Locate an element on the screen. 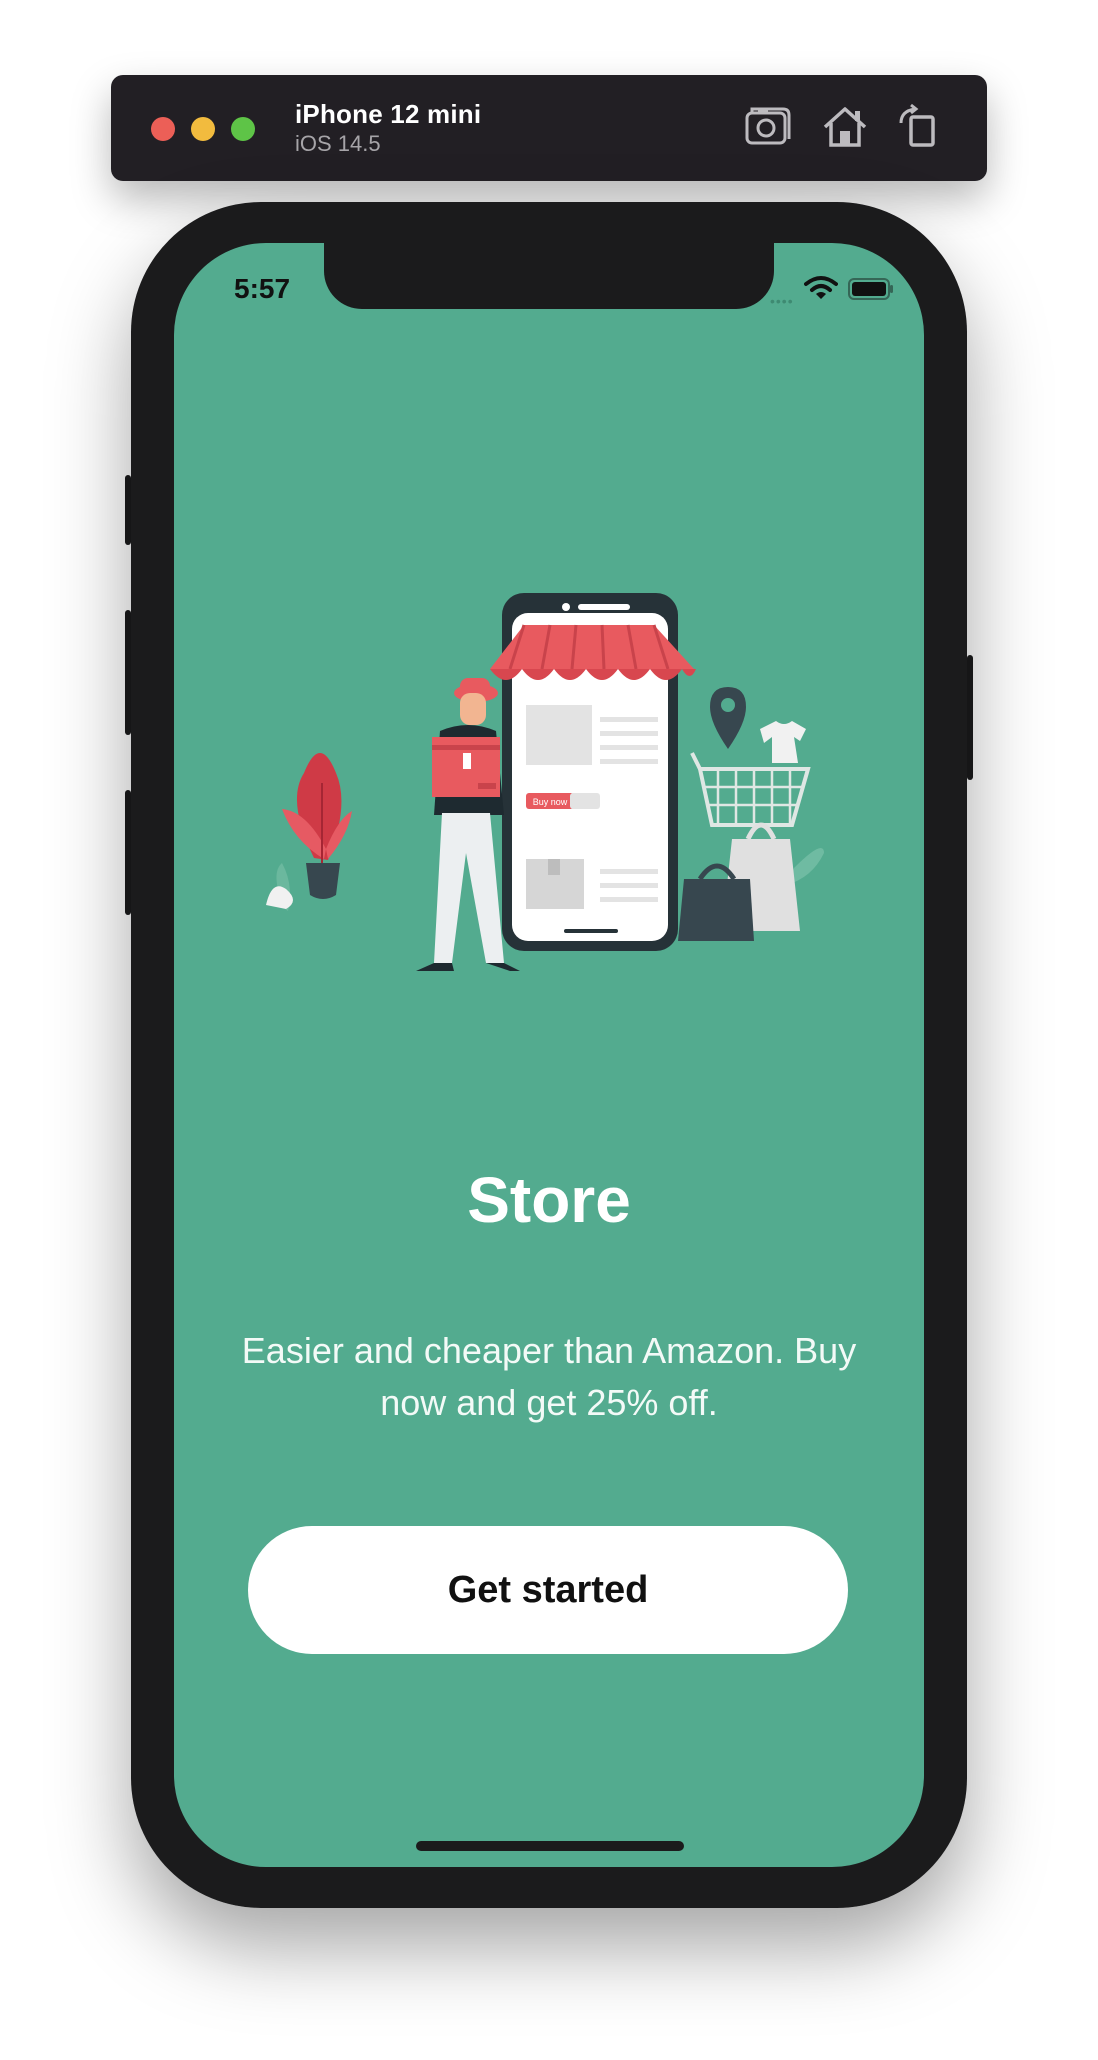 This screenshot has width=1098, height=2060. rotate-icon is located at coordinates (917, 125).